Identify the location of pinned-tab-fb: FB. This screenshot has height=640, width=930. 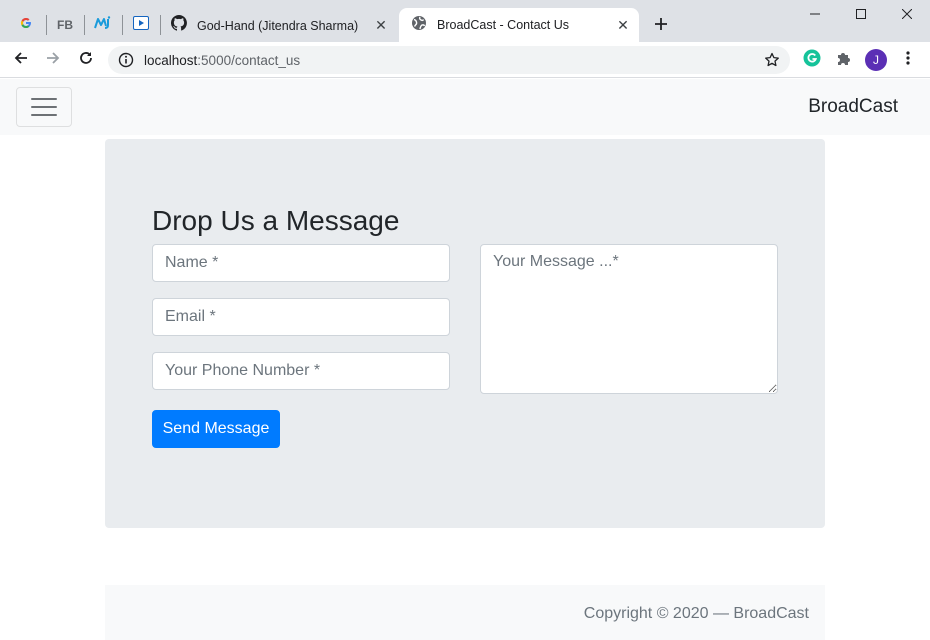
(65, 25).